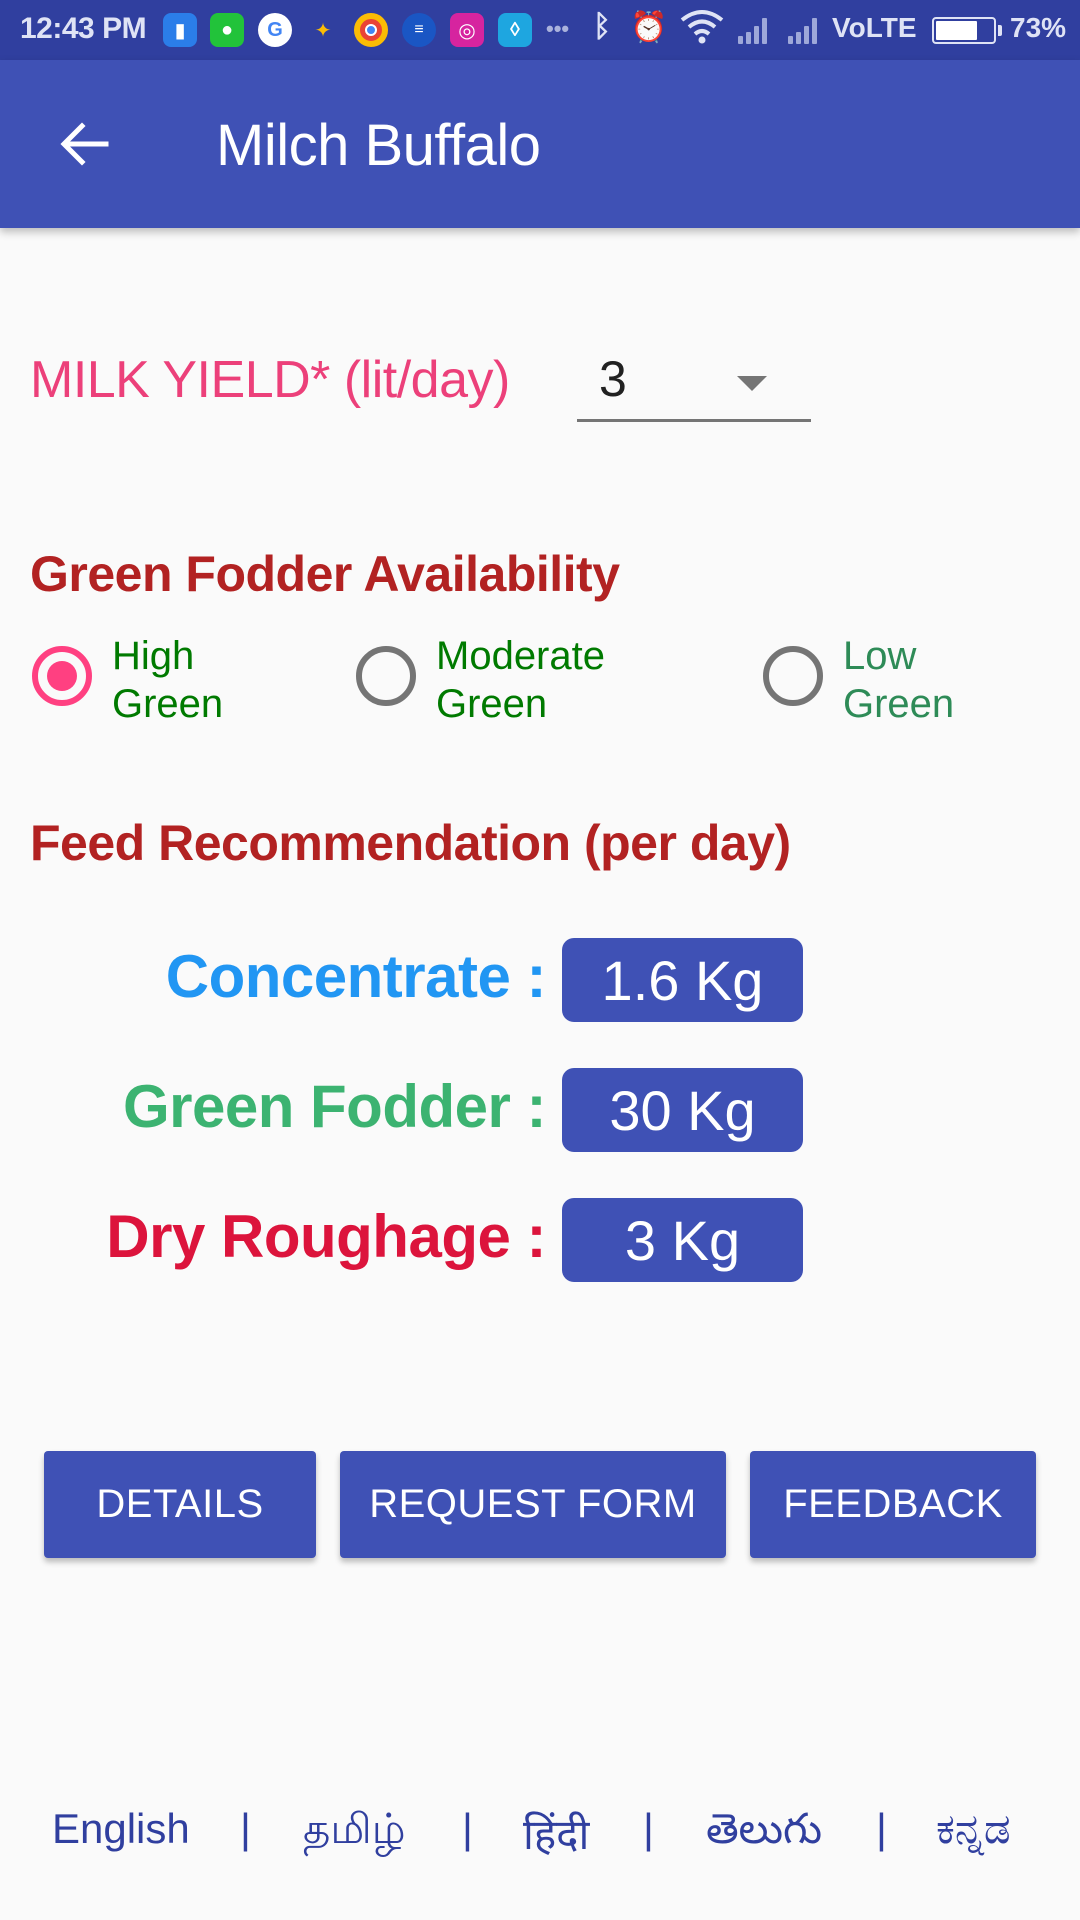 Image resolution: width=1080 pixels, height=1920 pixels. What do you see at coordinates (323, 30) in the screenshot?
I see `photos-icon: ✦` at bounding box center [323, 30].